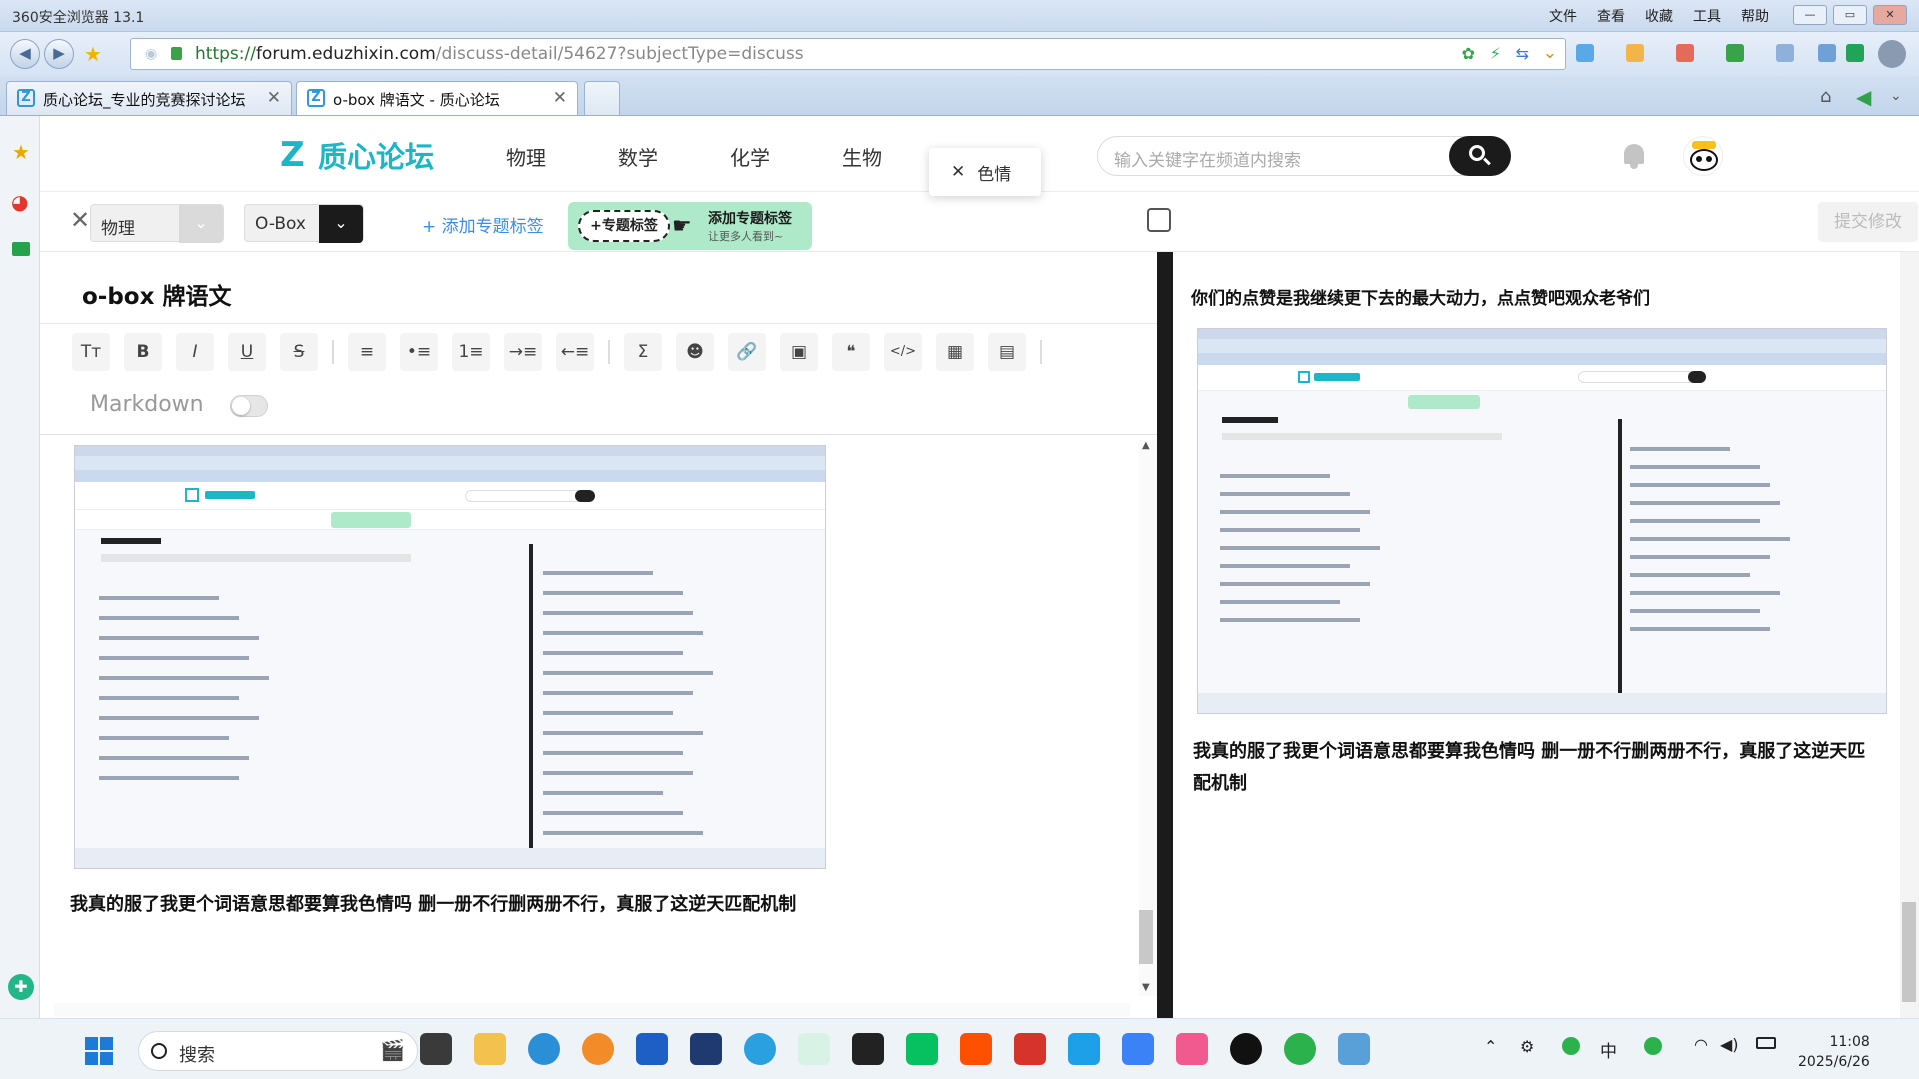 The width and height of the screenshot is (1919, 1079). I want to click on nav-chemistry: 化学, so click(750, 156).